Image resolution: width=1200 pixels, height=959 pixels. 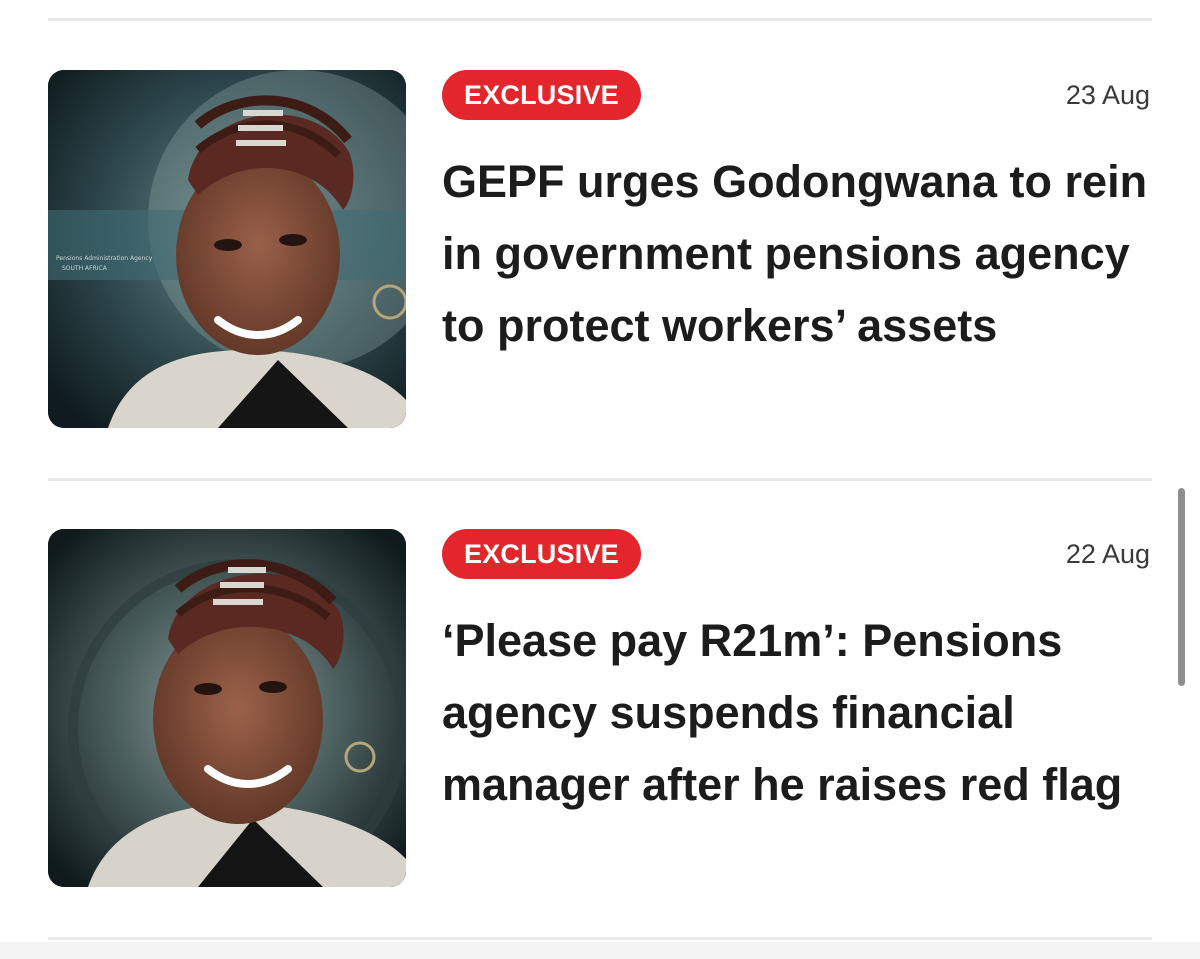 What do you see at coordinates (1181, 587) in the screenshot?
I see `scrollbar` at bounding box center [1181, 587].